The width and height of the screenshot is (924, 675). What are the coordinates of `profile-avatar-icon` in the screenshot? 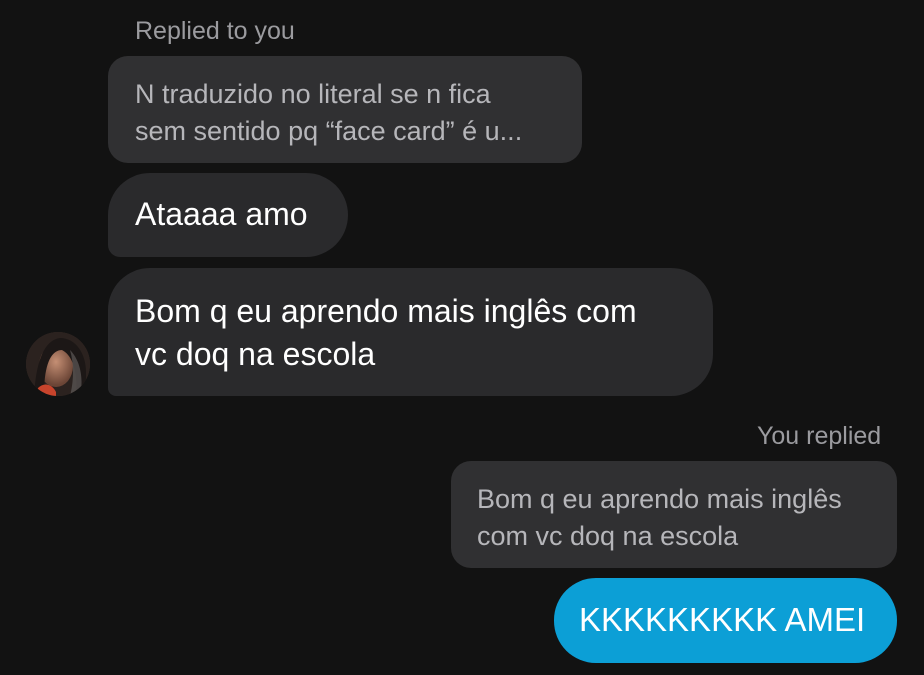 It's located at (58, 364).